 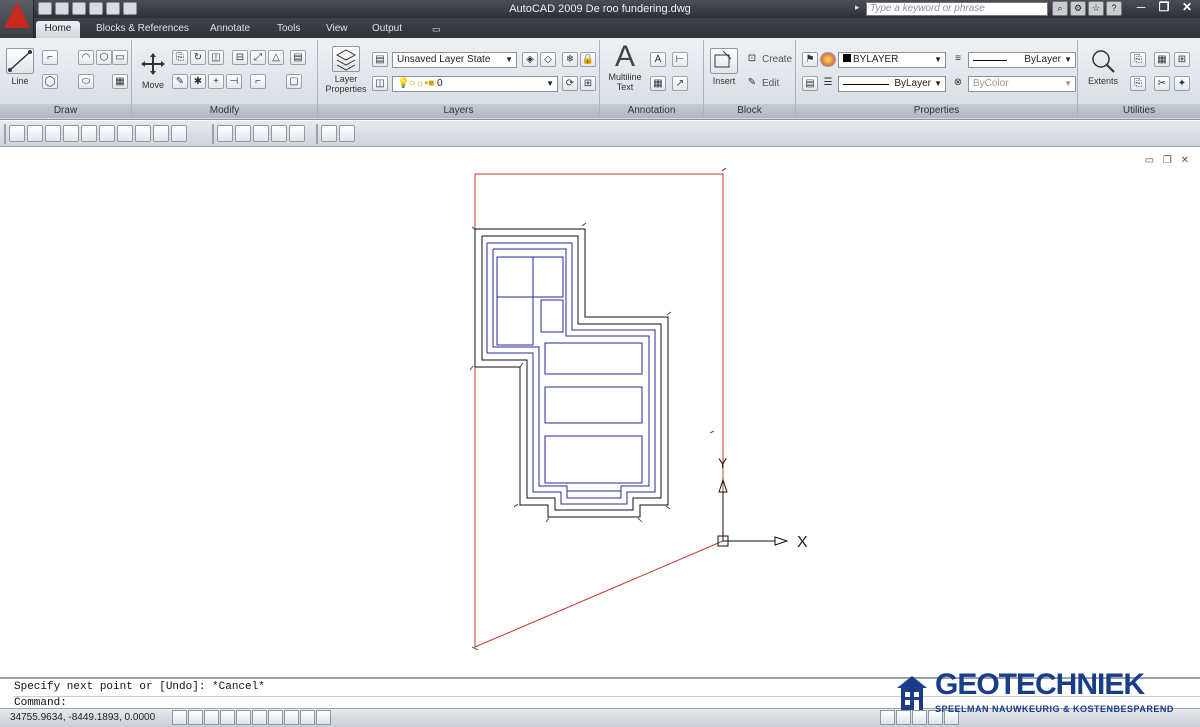 What do you see at coordinates (651, 111) in the screenshot?
I see `panel-annotation-label: Annotation` at bounding box center [651, 111].